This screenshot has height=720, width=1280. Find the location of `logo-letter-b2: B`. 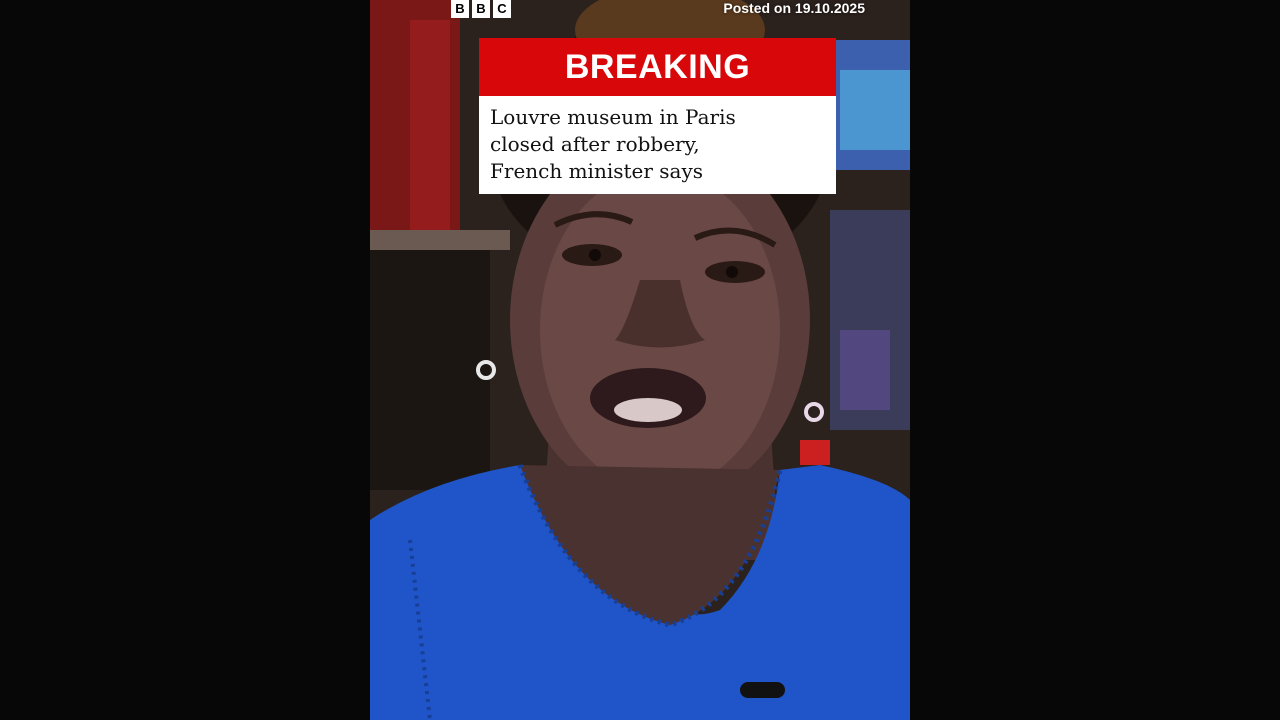

logo-letter-b2: B is located at coordinates (481, 9).